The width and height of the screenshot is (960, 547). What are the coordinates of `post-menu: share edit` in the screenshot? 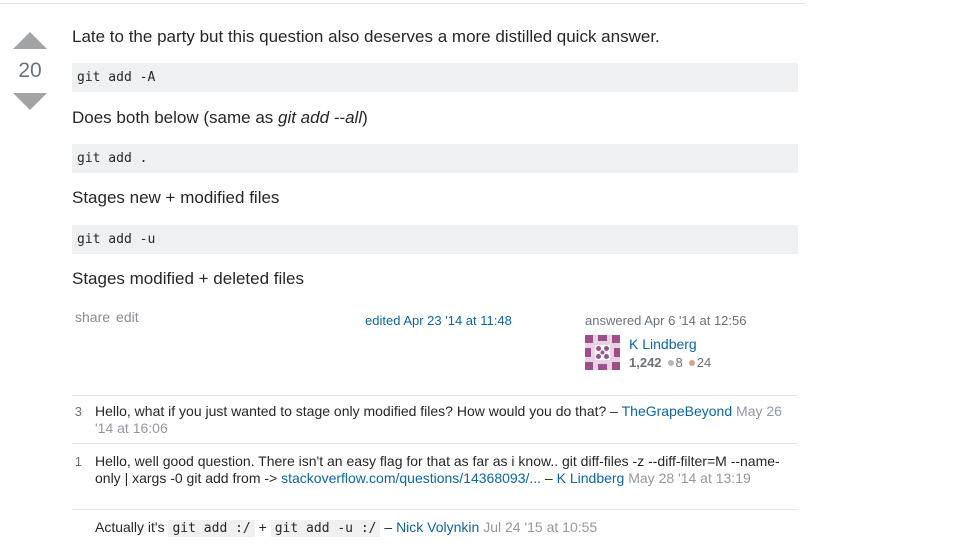 It's located at (110, 317).